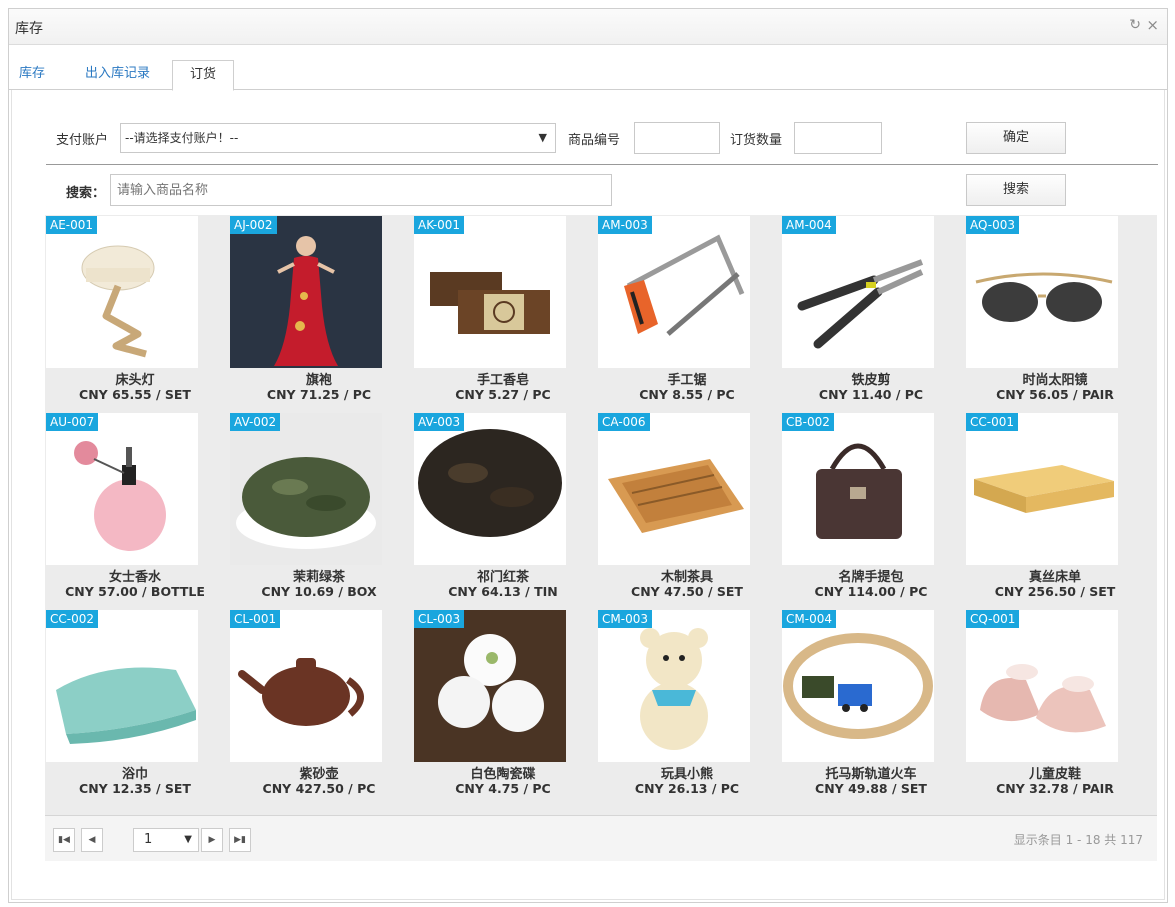 This screenshot has height=907, width=1175. What do you see at coordinates (602, 164) in the screenshot?
I see `form-divider` at bounding box center [602, 164].